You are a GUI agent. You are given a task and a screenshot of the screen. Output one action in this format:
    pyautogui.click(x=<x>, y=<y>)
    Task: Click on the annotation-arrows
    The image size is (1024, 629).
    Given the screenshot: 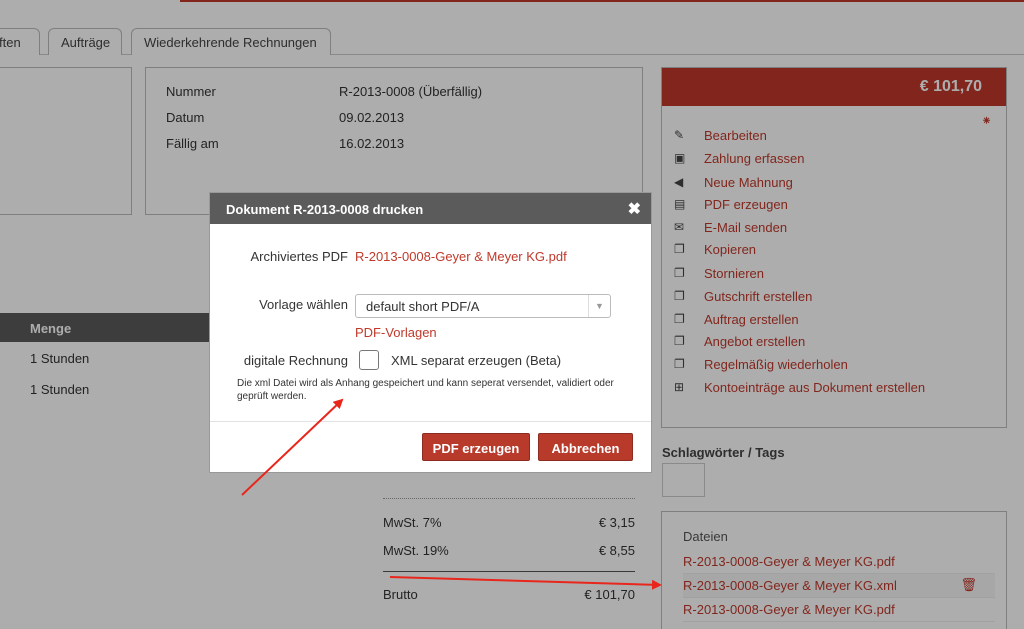 What is the action you would take?
    pyautogui.click(x=451, y=494)
    